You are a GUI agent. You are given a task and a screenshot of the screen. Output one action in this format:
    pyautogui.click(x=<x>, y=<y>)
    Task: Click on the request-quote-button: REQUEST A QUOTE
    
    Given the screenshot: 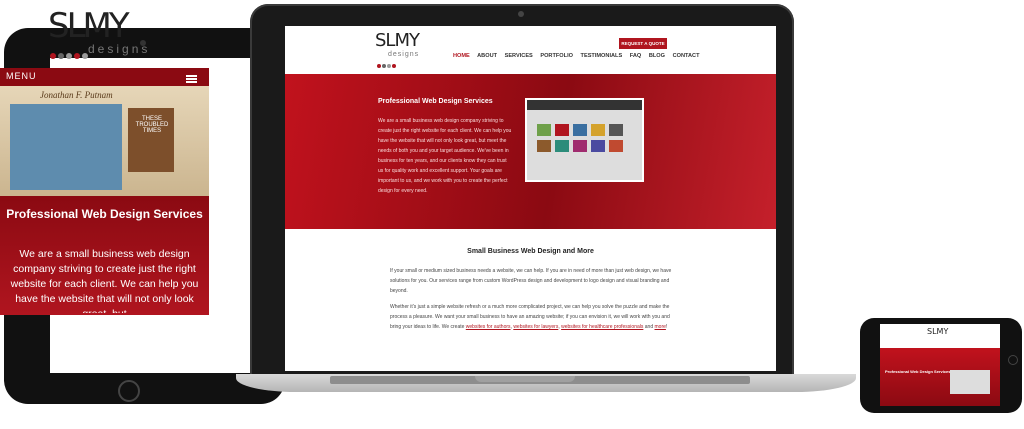 What is the action you would take?
    pyautogui.click(x=643, y=43)
    